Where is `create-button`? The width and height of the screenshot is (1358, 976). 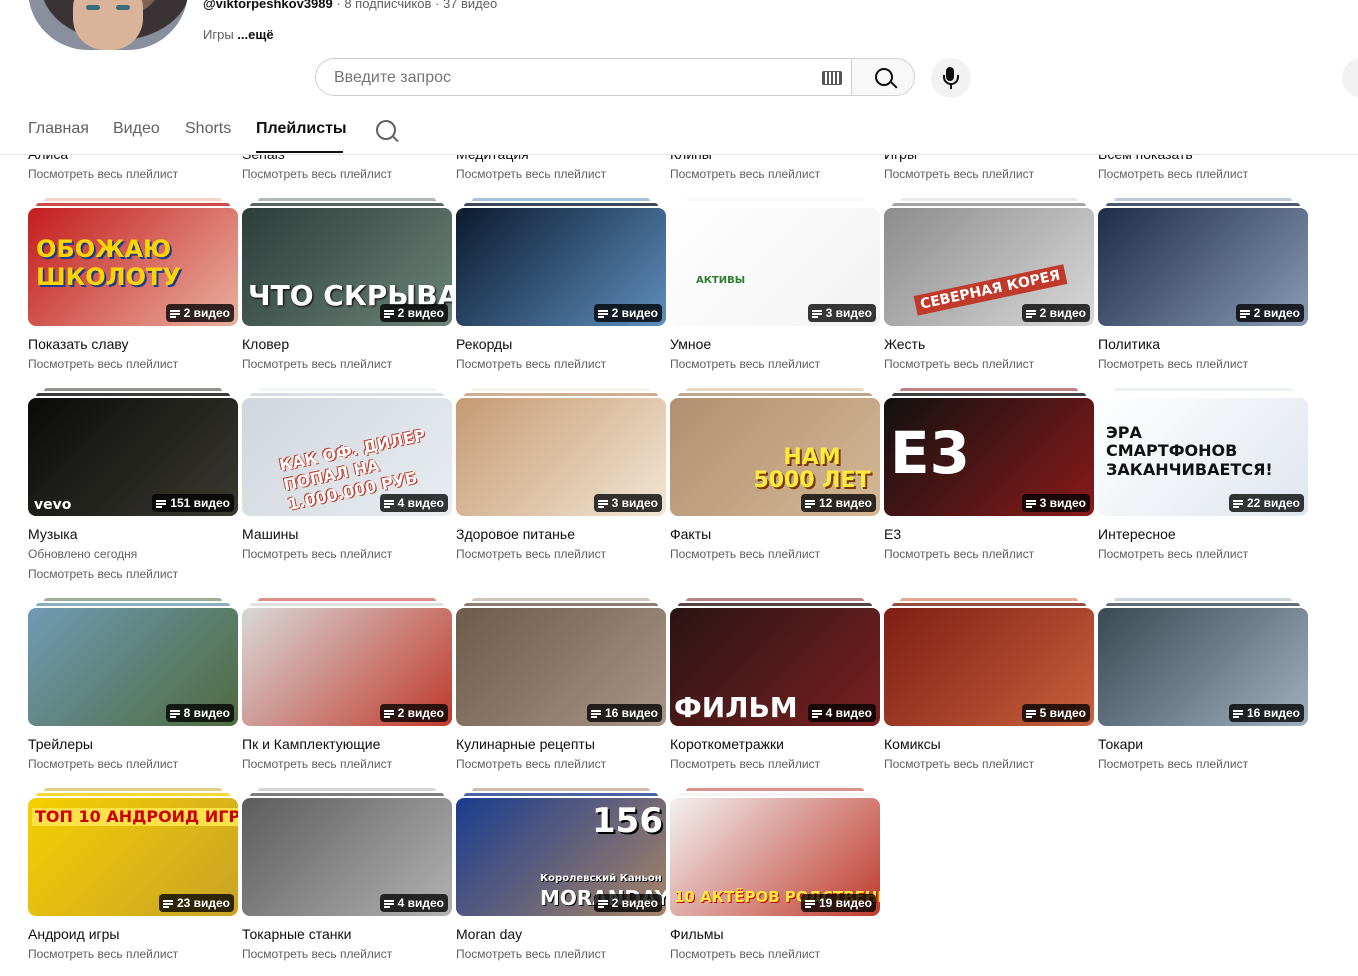 create-button is located at coordinates (1350, 78).